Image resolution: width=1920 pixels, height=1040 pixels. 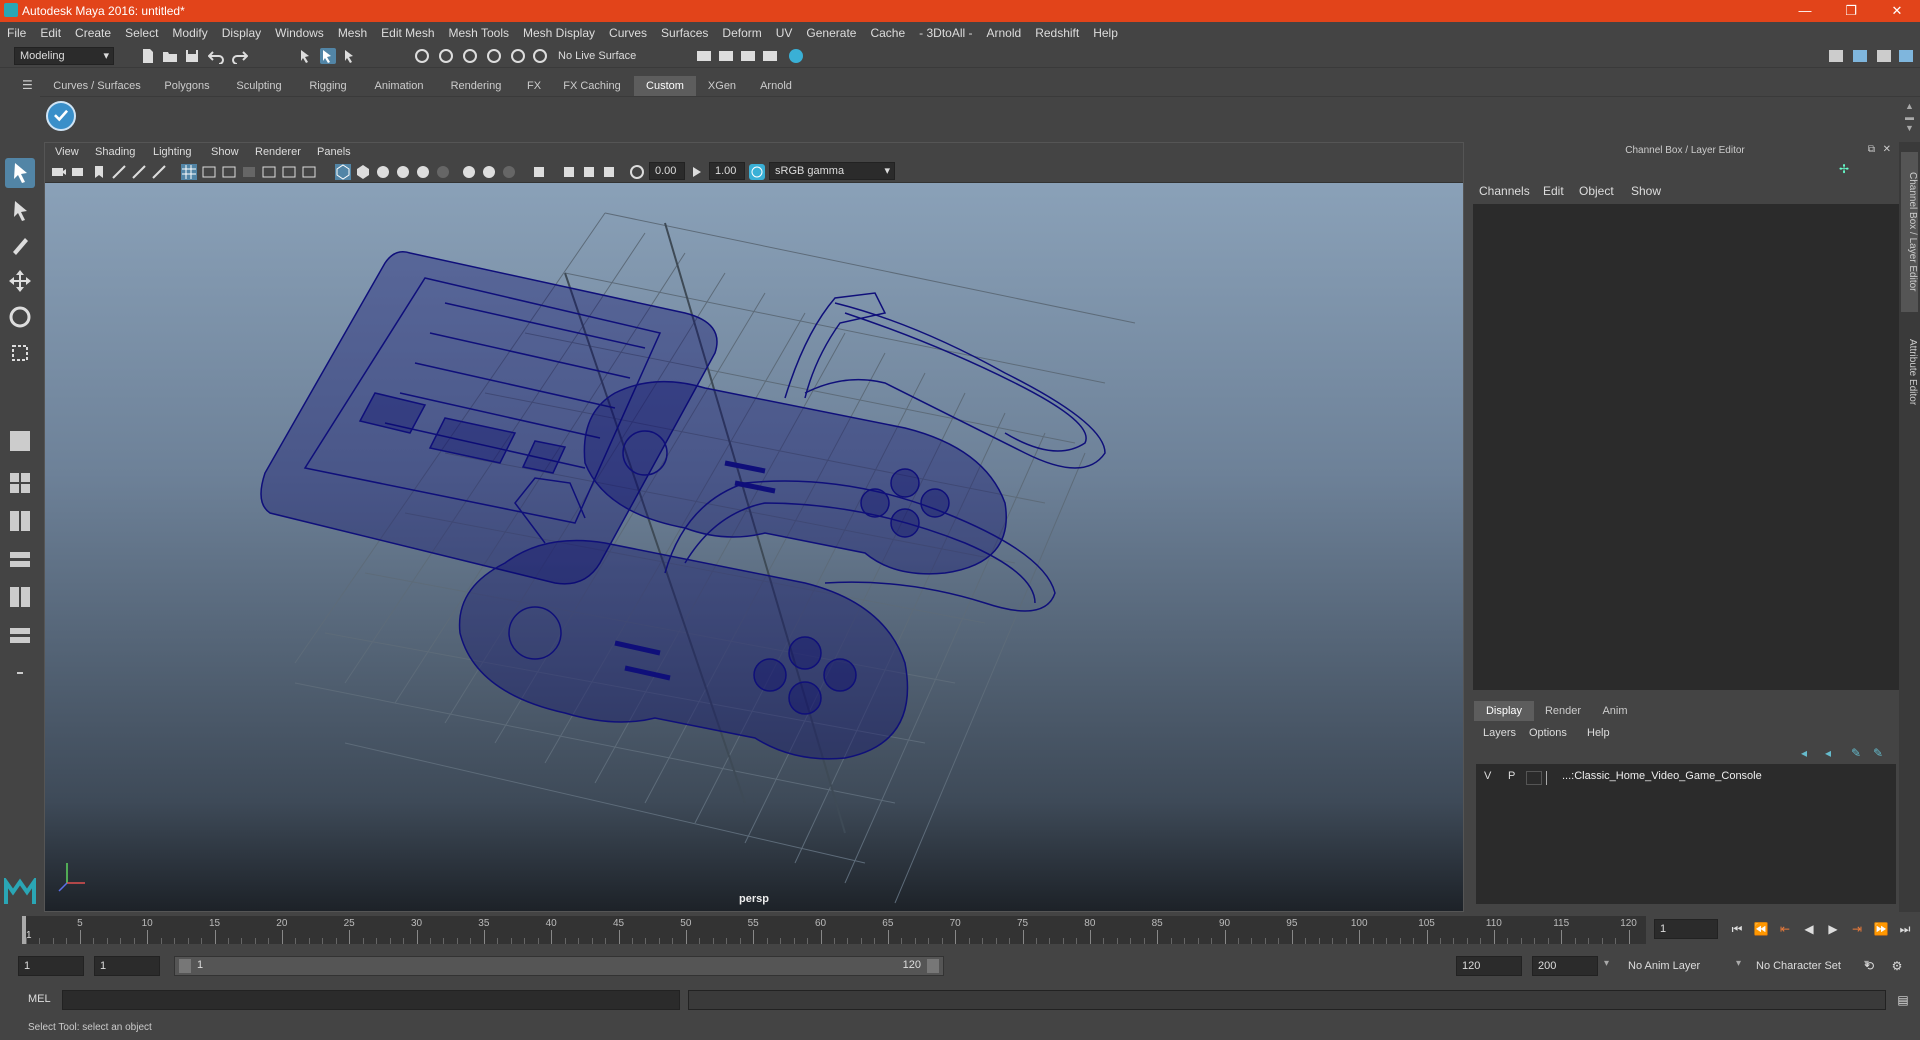 I want to click on hypershade-icon, so click(x=796, y=56).